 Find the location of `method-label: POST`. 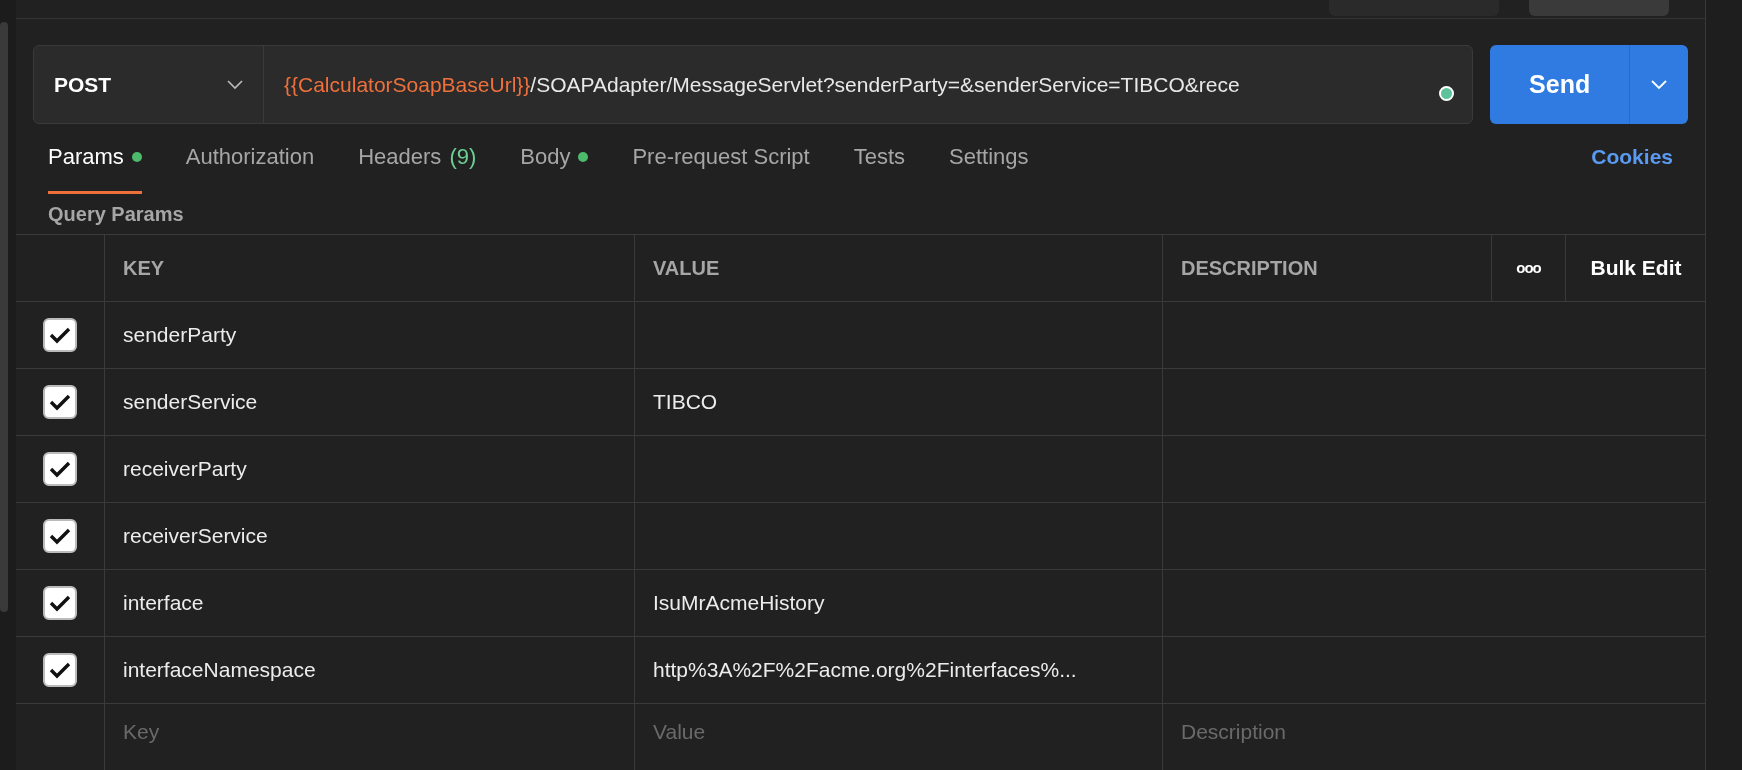

method-label: POST is located at coordinates (83, 84).